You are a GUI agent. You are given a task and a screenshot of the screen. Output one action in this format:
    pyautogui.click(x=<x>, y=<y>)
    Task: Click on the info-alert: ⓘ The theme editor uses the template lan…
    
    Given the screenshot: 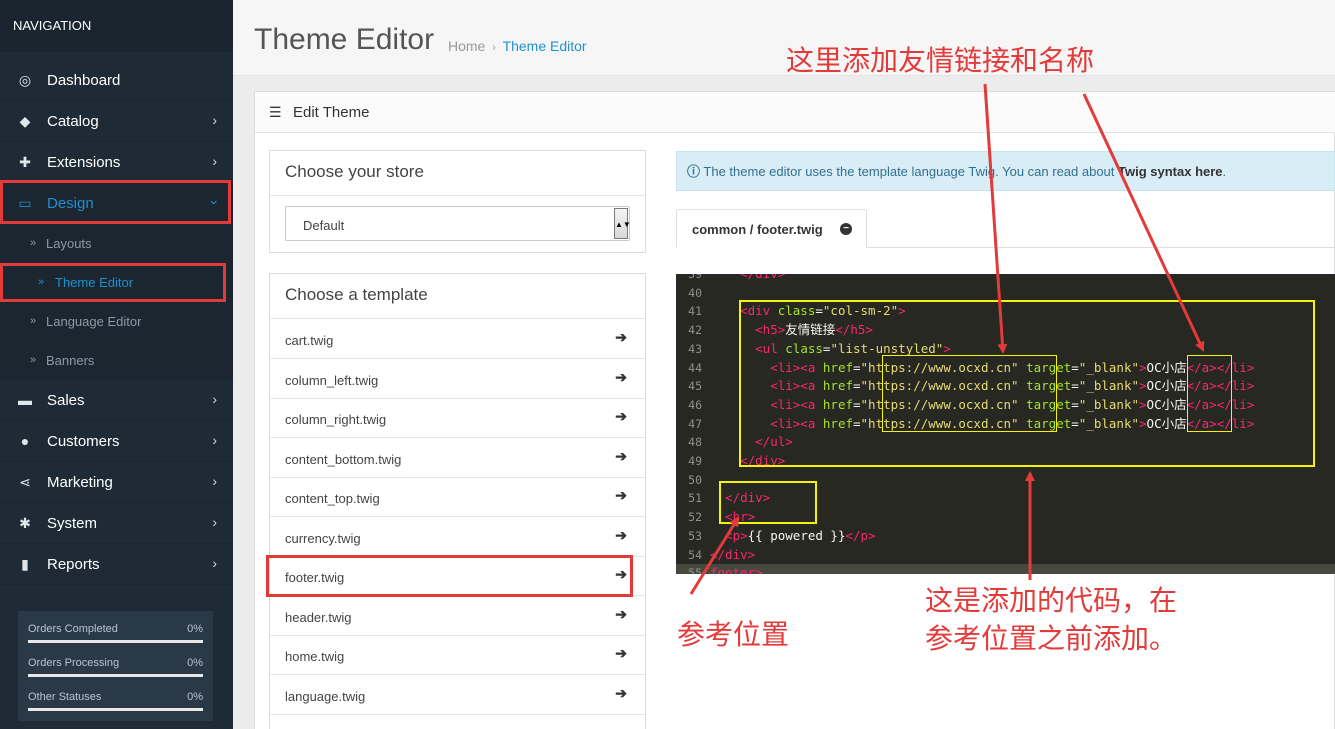 What is the action you would take?
    pyautogui.click(x=1005, y=171)
    